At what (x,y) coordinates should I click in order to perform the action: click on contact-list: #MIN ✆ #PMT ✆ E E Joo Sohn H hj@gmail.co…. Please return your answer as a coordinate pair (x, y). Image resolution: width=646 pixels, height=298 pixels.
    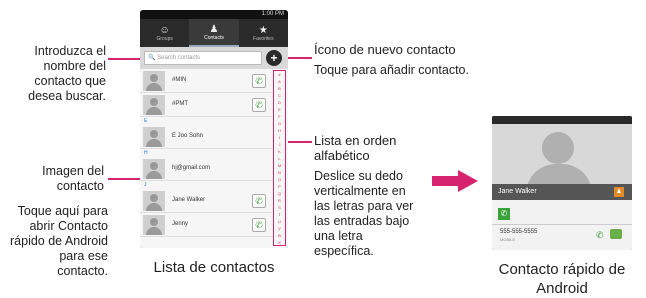
    Looking at the image, I should click on (214, 158).